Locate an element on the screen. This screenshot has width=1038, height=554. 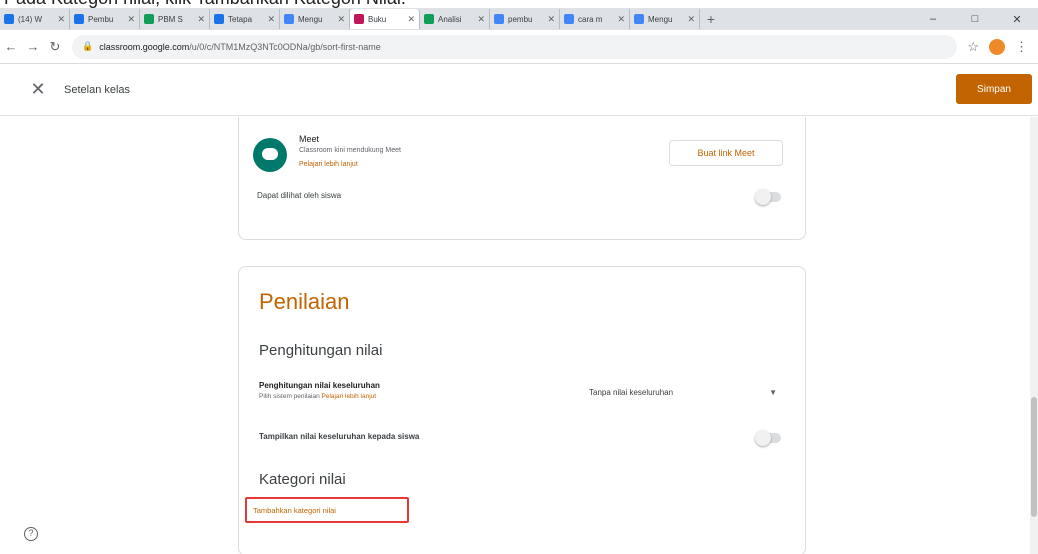
browser-tab: cara m ✕ is located at coordinates (595, 19).